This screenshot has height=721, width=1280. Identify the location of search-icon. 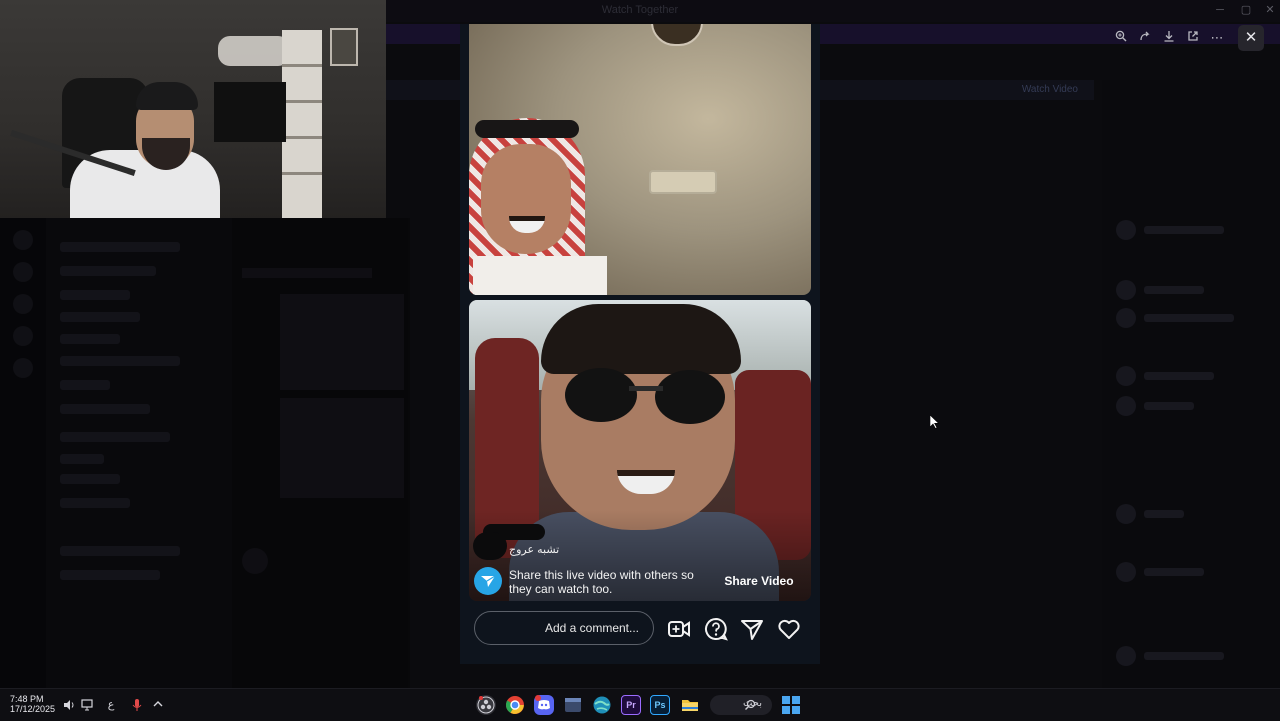
(750, 704).